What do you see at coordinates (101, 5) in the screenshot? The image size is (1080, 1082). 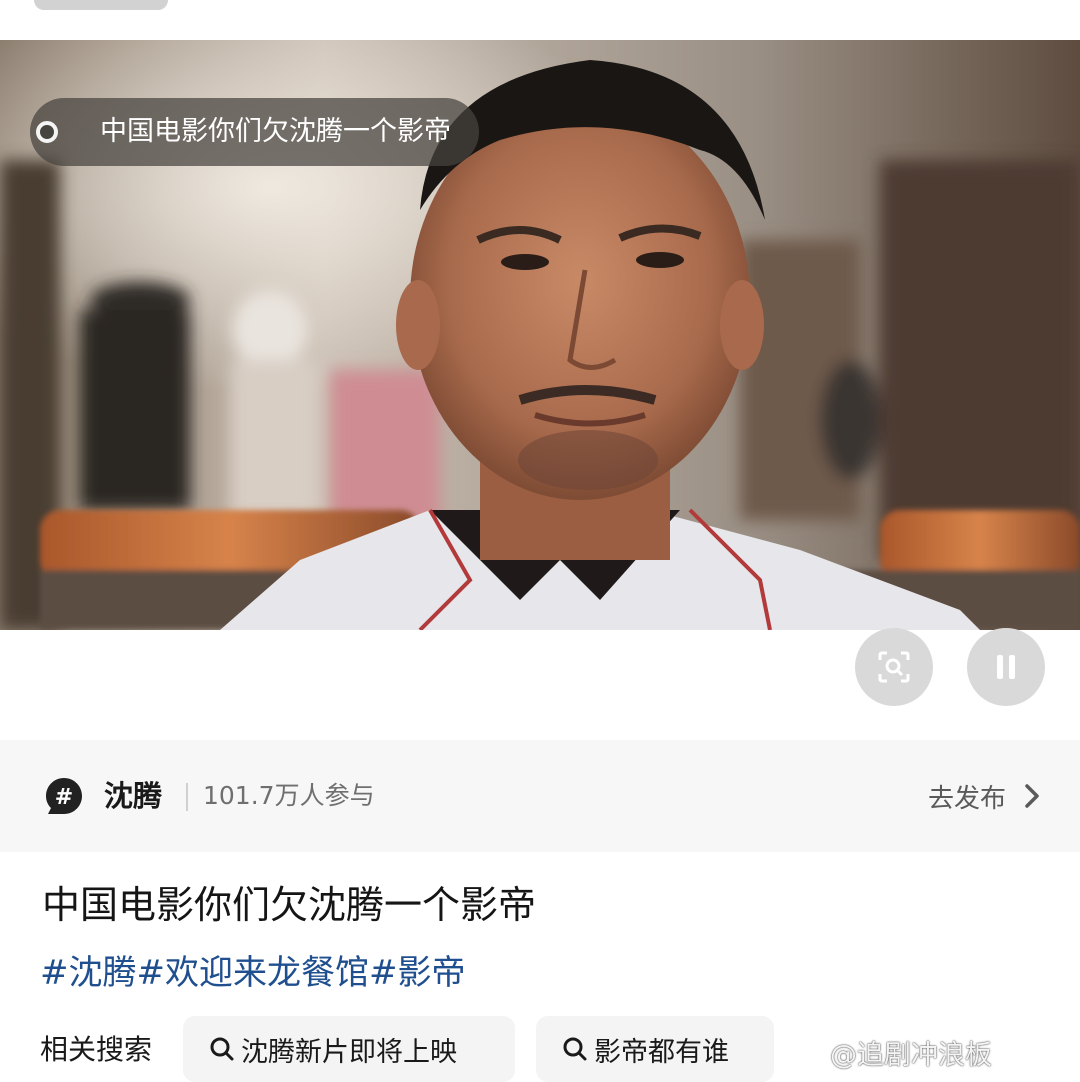 I see `top-handle-pill` at bounding box center [101, 5].